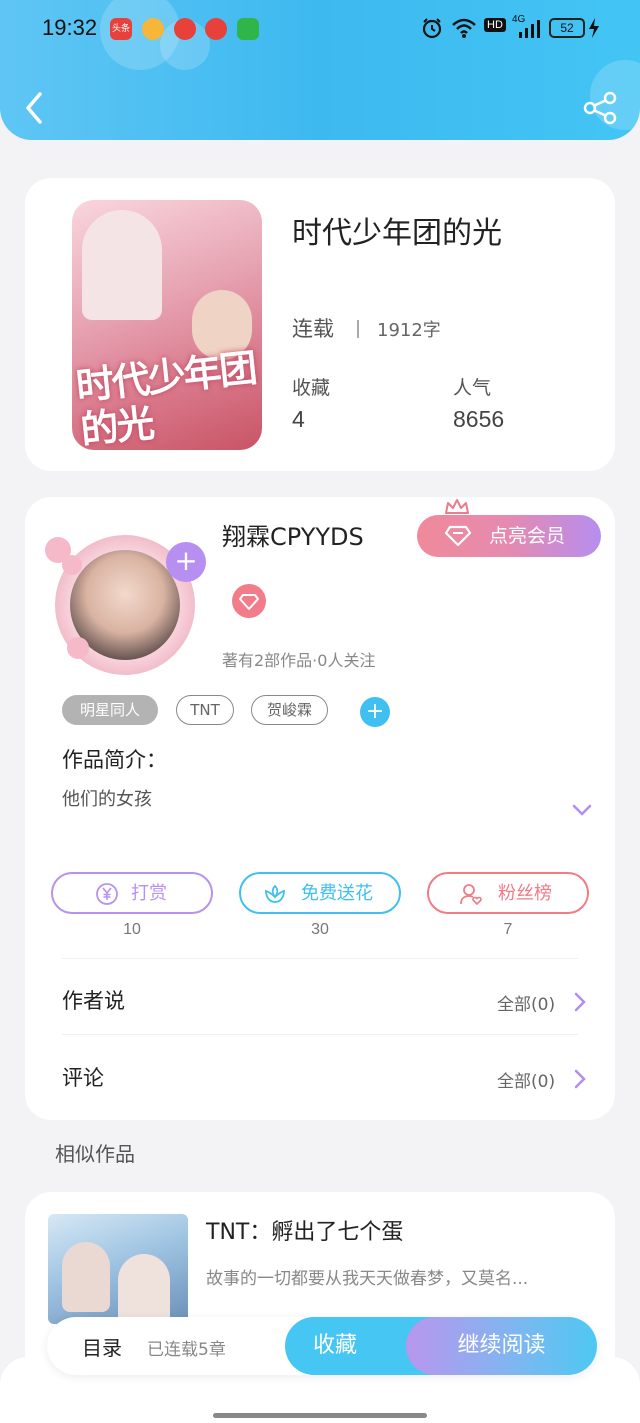 The height and width of the screenshot is (1423, 640). What do you see at coordinates (114, 760) in the screenshot?
I see `intro-label: 作品简介：` at bounding box center [114, 760].